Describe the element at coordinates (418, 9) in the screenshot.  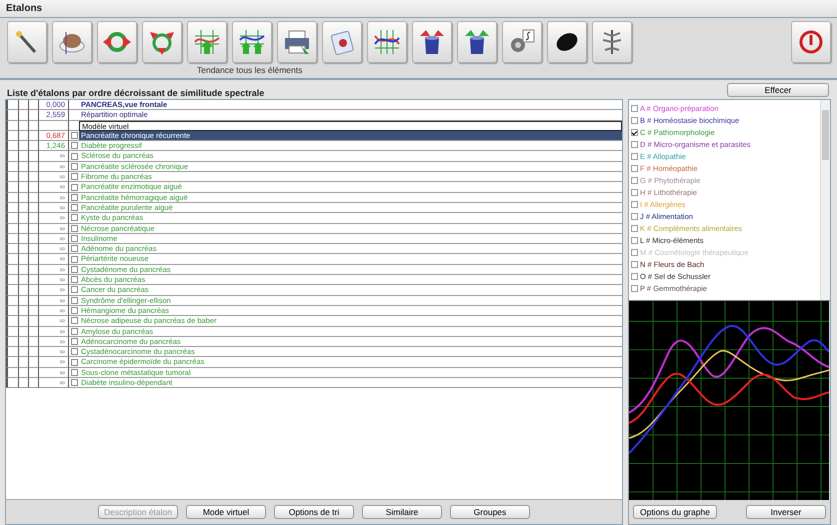
I see `window-title: Etalons` at that location.